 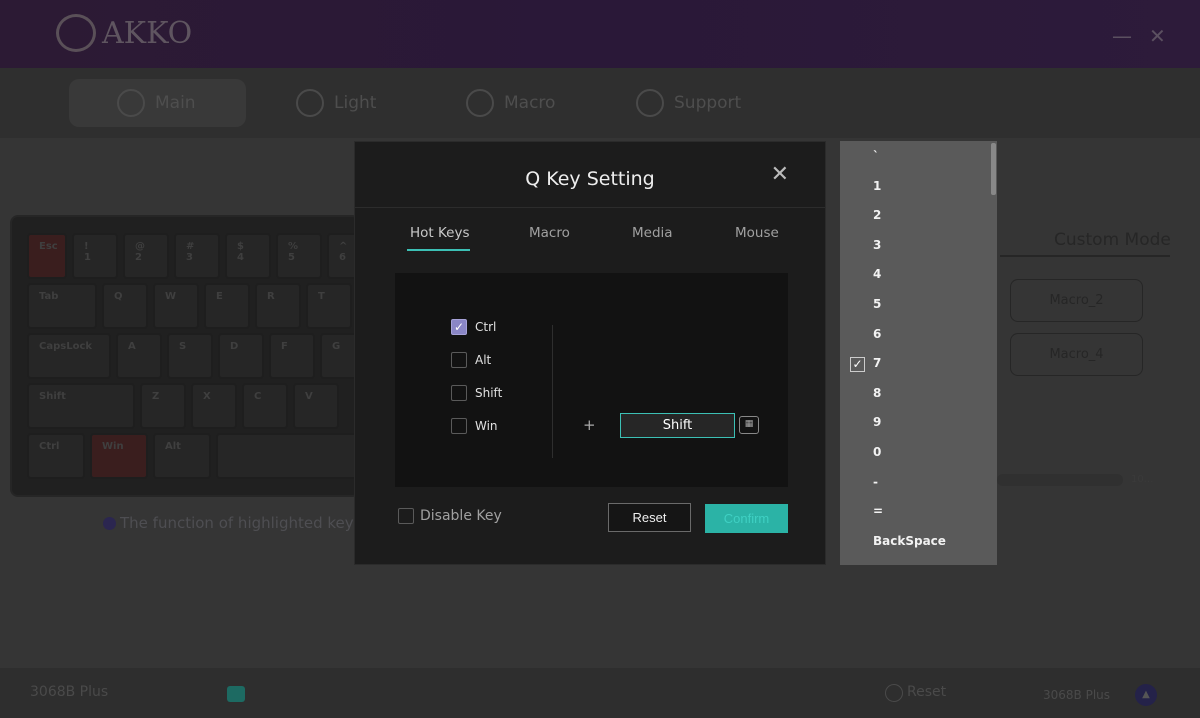 What do you see at coordinates (1146, 695) in the screenshot?
I see `arrow-up-icon: ▲` at bounding box center [1146, 695].